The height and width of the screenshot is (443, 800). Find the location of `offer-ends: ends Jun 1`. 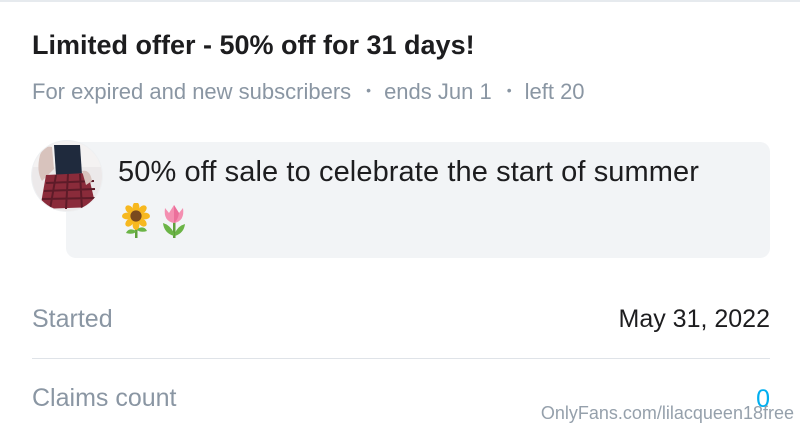

offer-ends: ends Jun 1 is located at coordinates (438, 91).